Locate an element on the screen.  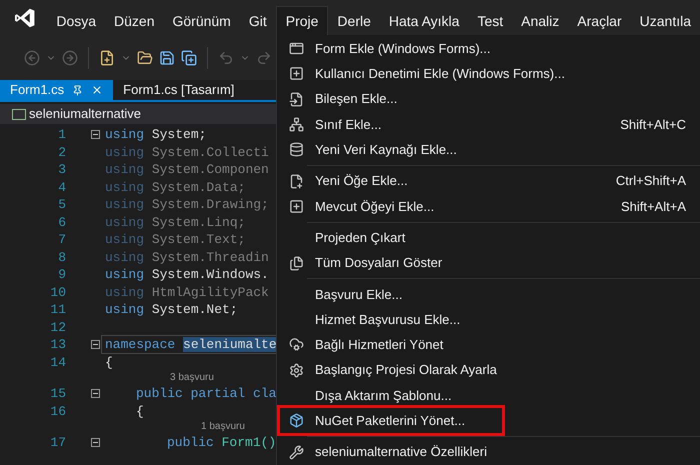
code-line: using System.Drawing; is located at coordinates (186, 205).